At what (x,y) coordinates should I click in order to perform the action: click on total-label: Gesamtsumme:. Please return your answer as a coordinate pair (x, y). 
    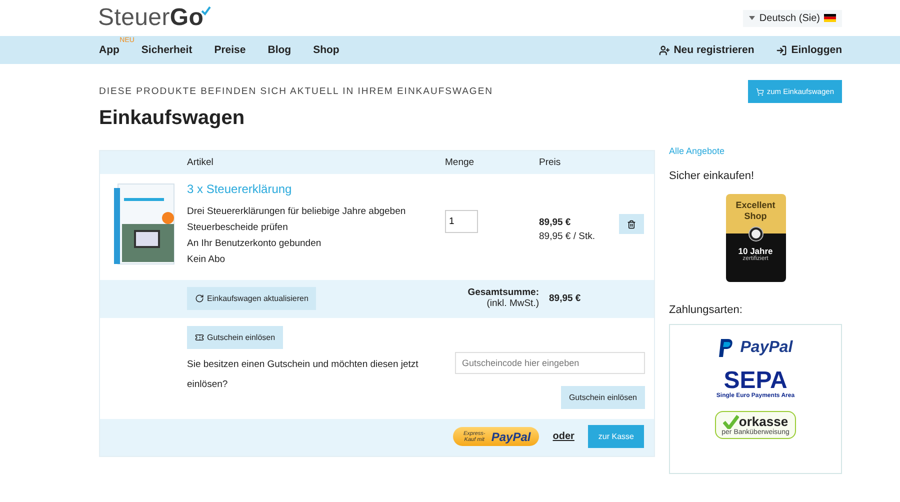
    Looking at the image, I should click on (503, 292).